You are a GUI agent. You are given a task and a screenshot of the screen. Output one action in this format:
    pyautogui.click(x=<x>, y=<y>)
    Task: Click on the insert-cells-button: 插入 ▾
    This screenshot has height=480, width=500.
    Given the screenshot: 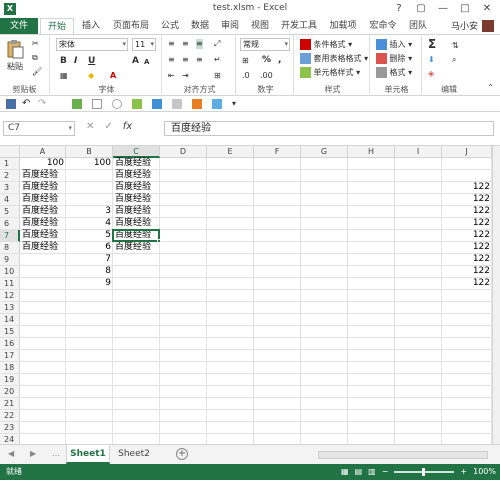 What is the action you would take?
    pyautogui.click(x=394, y=44)
    